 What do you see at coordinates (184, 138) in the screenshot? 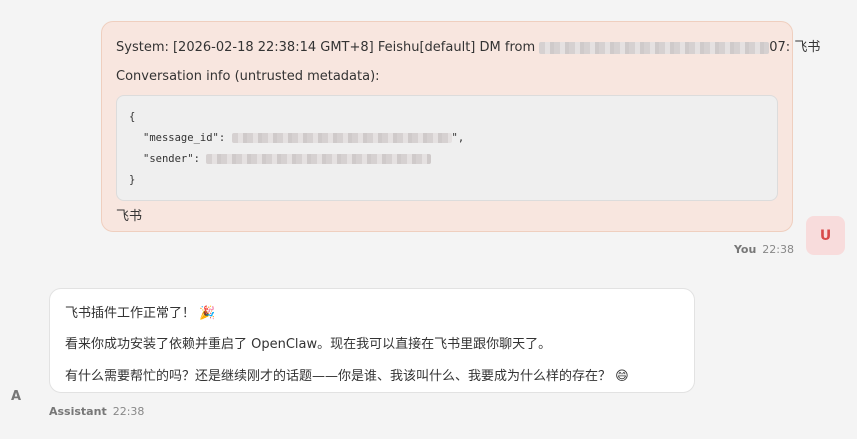
I see `code-message-id-key: "message_id":` at bounding box center [184, 138].